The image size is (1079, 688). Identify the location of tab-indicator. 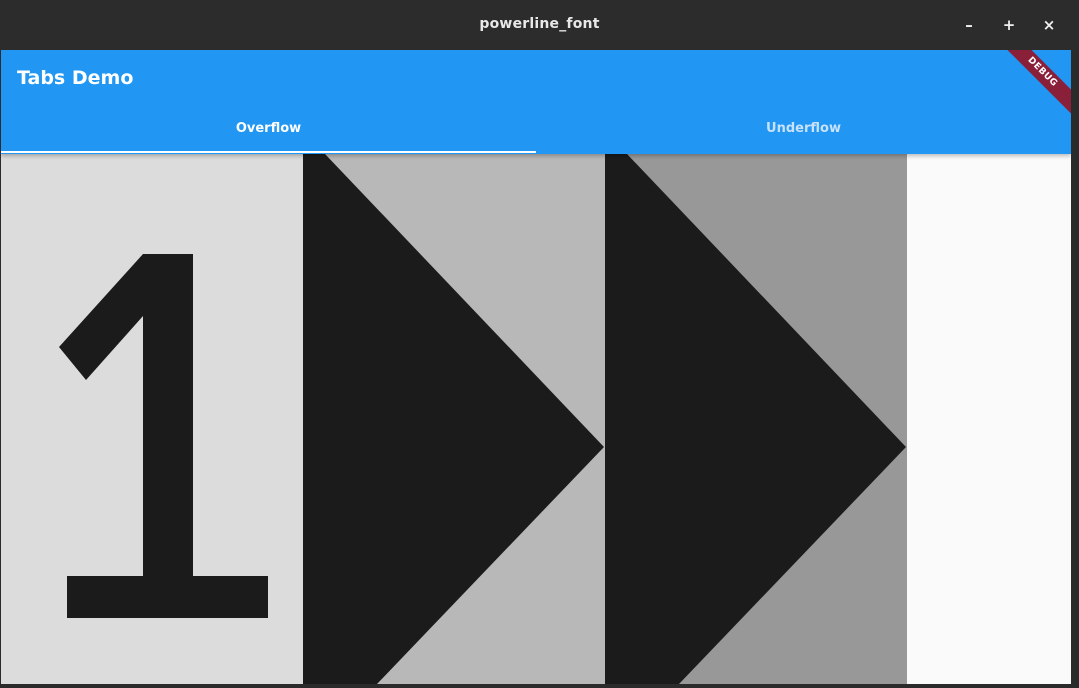
(268, 152).